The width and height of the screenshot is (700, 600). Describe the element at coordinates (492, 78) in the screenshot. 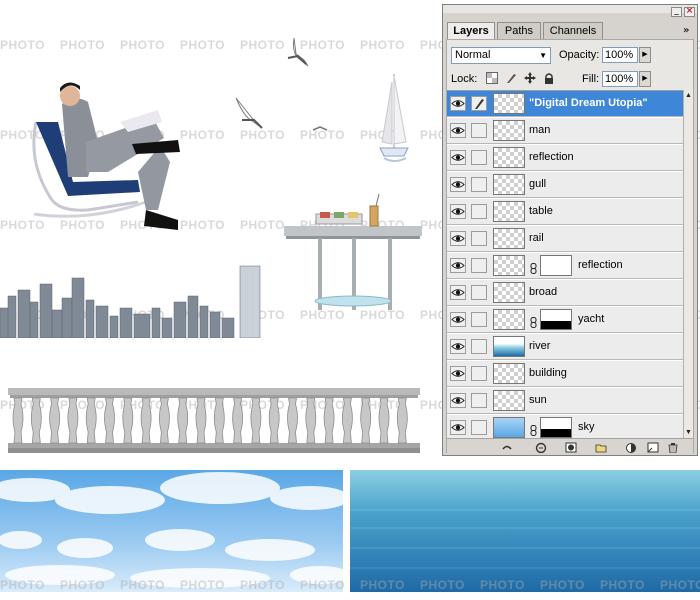

I see `lock-transparency-icon` at that location.